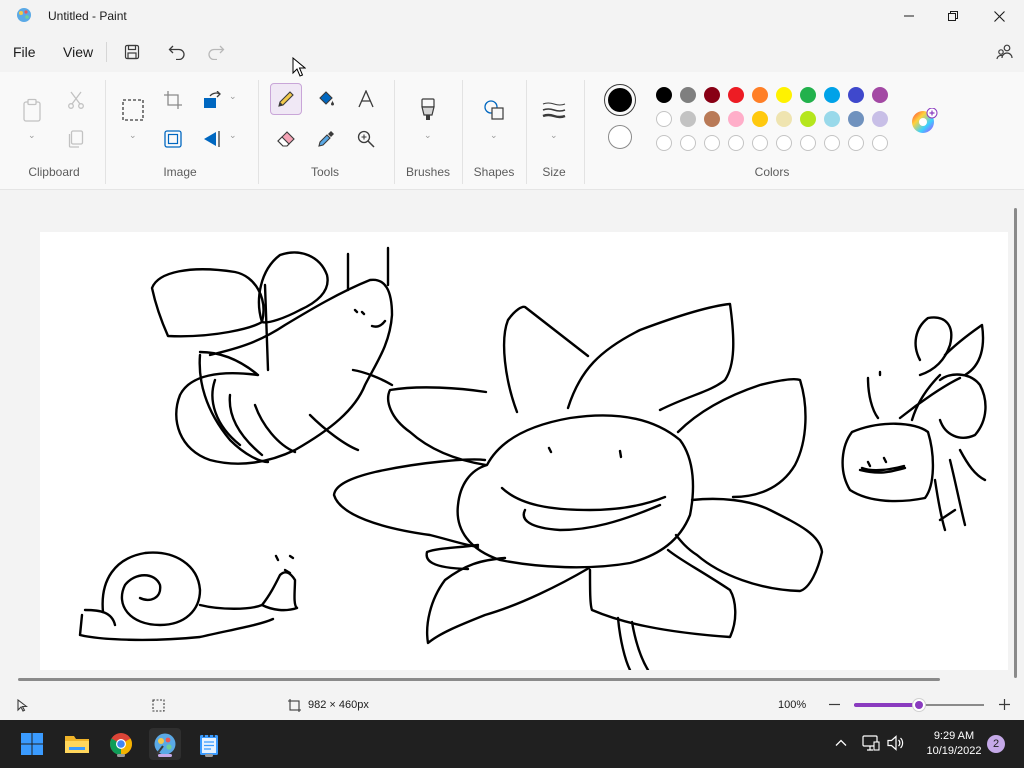  What do you see at coordinates (32, 744) in the screenshot?
I see `start-button` at bounding box center [32, 744].